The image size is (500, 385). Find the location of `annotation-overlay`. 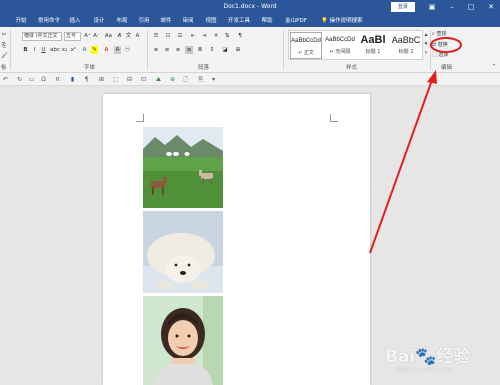

annotation-overlay is located at coordinates (415, 145).